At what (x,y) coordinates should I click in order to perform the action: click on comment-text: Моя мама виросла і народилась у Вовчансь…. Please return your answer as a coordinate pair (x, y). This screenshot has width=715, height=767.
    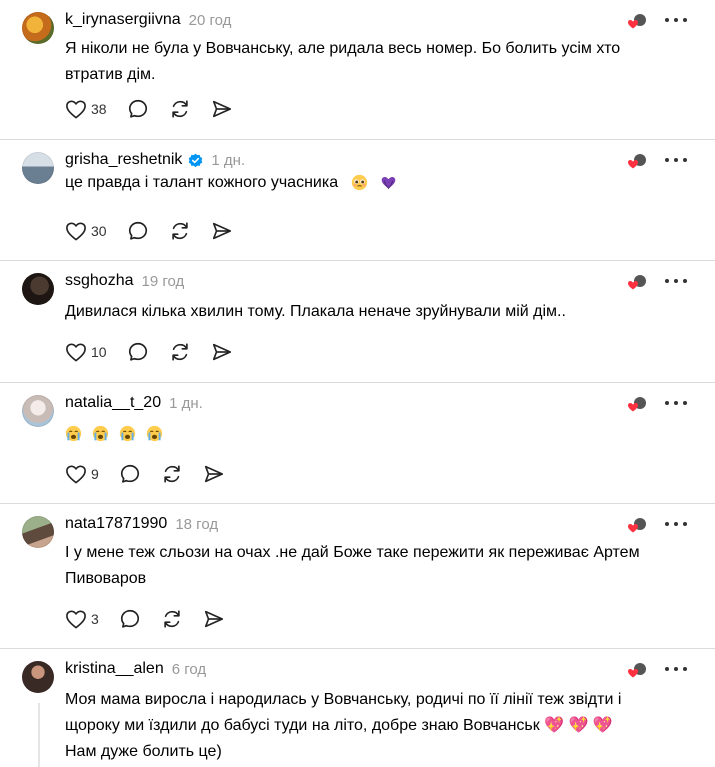
    Looking at the image, I should click on (343, 725).